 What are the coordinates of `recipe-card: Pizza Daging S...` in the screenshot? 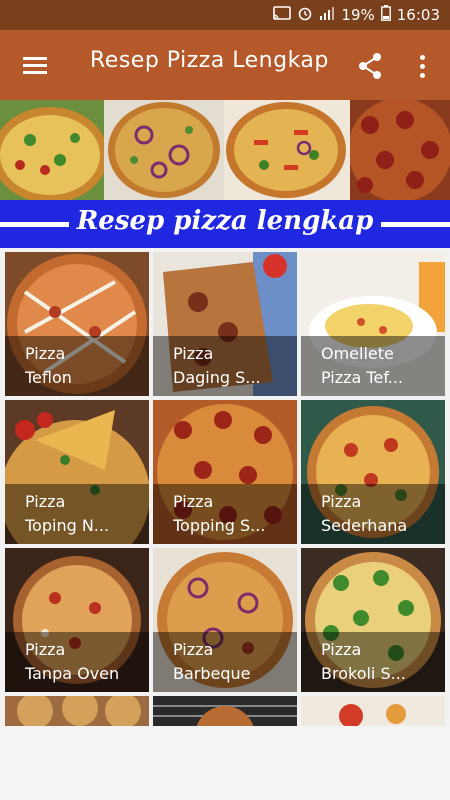 It's located at (225, 324).